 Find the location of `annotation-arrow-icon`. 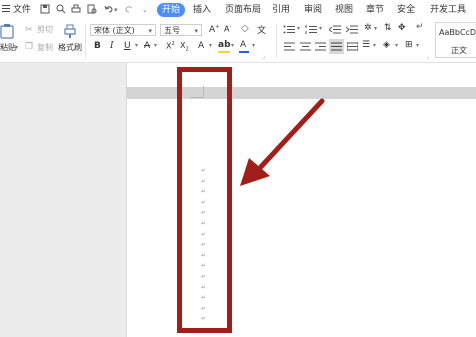

annotation-arrow-icon is located at coordinates (282, 142).